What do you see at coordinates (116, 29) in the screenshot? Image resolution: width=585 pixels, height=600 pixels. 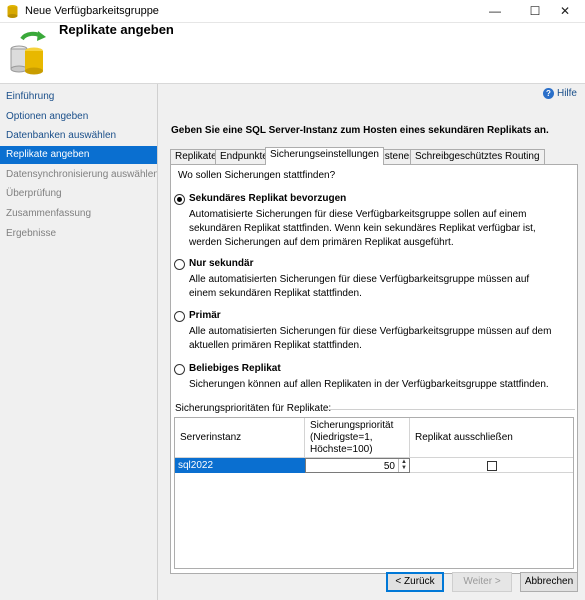 I see `page-title: Replikate angeben` at bounding box center [116, 29].